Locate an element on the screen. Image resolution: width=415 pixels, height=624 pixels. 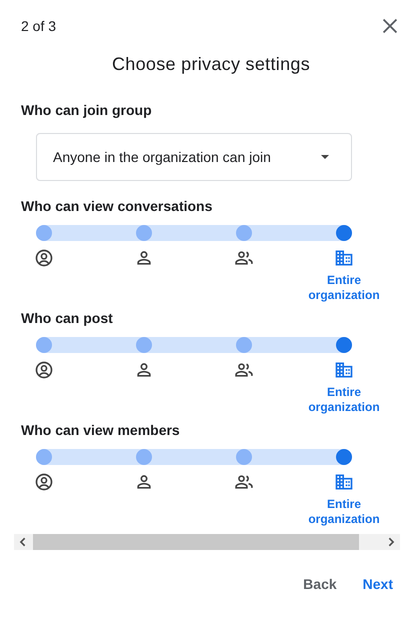
scroll-left-icon is located at coordinates (23, 542).